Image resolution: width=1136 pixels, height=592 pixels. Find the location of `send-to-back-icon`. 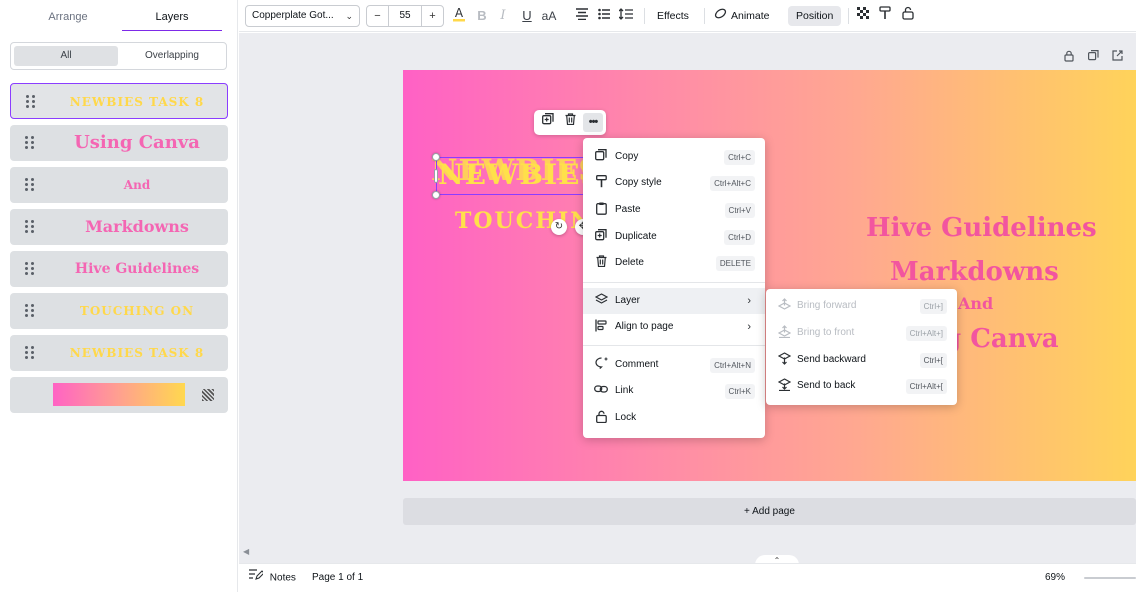

send-to-back-icon is located at coordinates (784, 386).